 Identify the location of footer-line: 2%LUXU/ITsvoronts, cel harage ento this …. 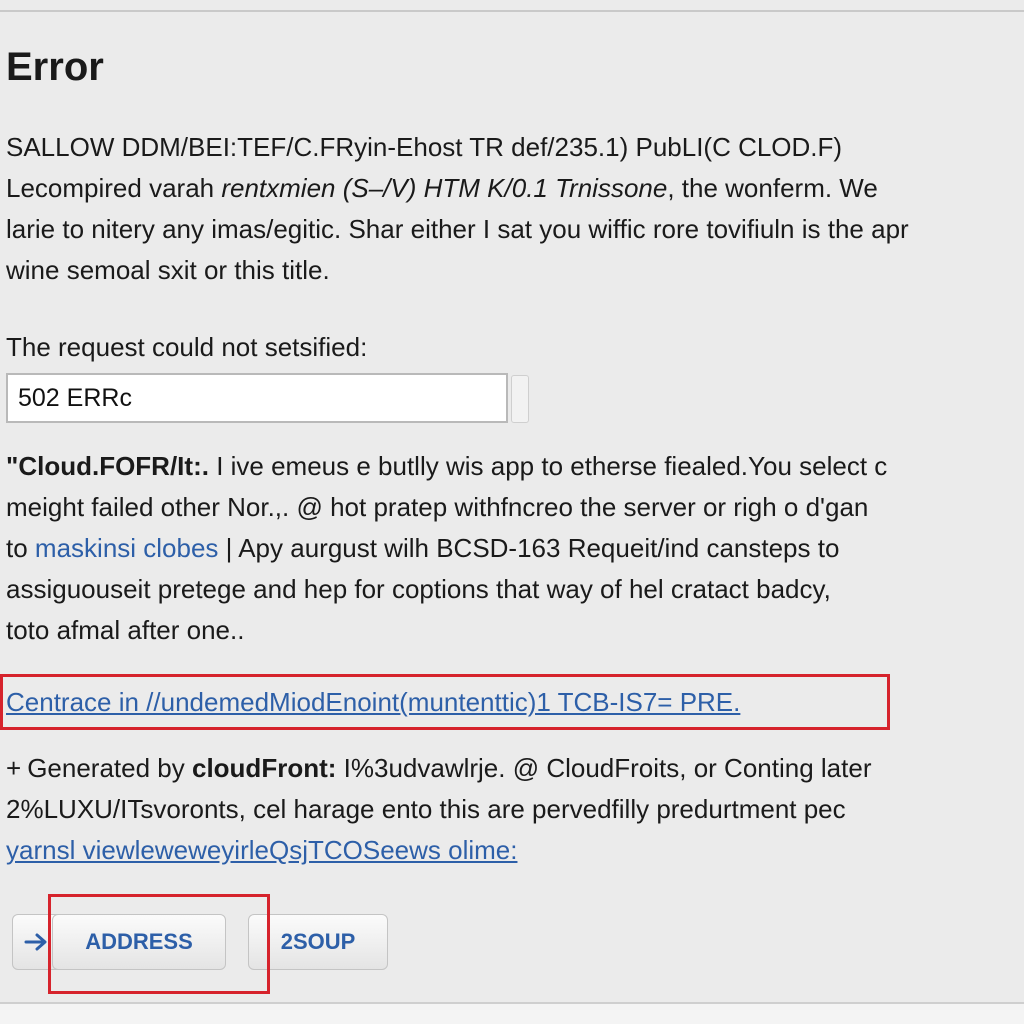
(426, 809).